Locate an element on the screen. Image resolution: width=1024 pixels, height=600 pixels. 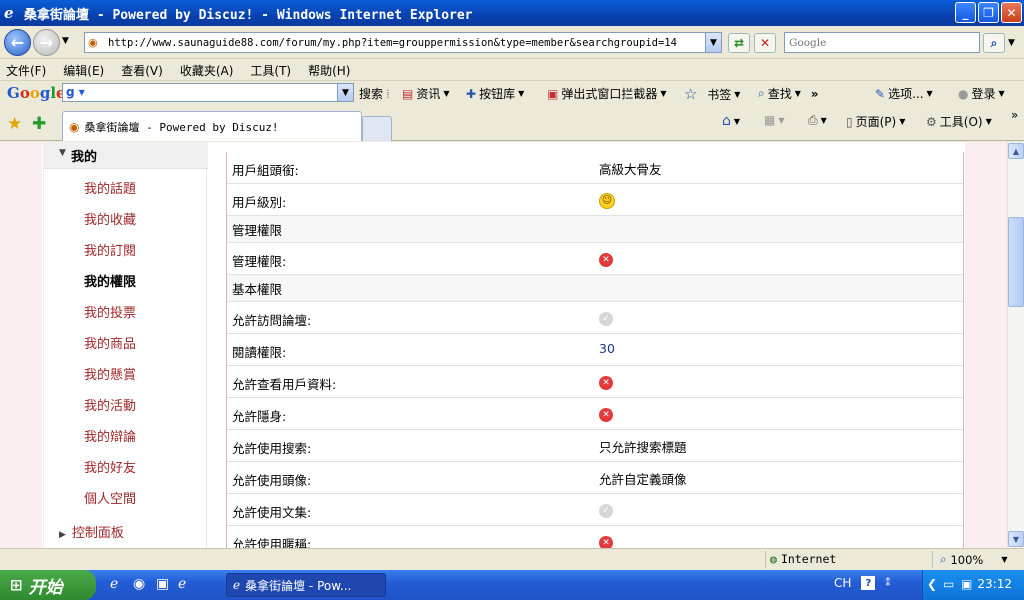
network-icon: ▭ is located at coordinates (948, 584).